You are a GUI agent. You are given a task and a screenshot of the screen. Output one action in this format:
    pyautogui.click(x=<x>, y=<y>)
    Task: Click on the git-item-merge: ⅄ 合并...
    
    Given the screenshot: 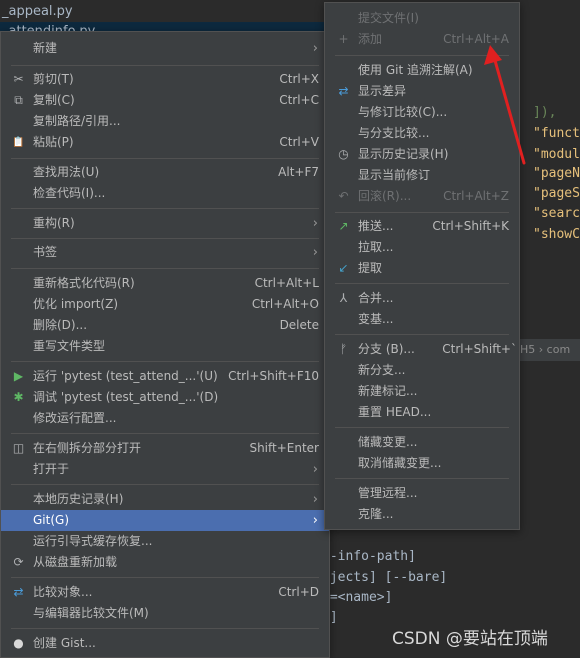 What is the action you would take?
    pyautogui.click(x=422, y=298)
    